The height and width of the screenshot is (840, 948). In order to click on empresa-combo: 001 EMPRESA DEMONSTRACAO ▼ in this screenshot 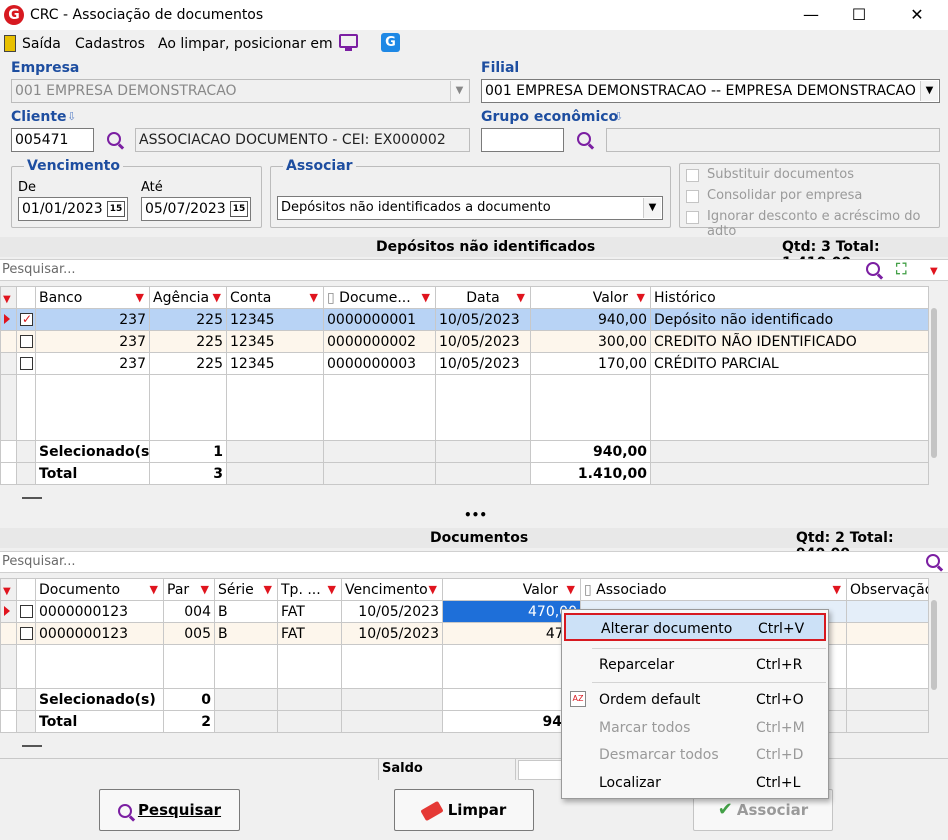, I will do `click(240, 91)`.